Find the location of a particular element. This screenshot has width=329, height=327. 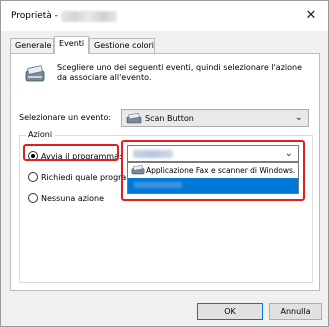

tab-generale: Generale is located at coordinates (32, 45).